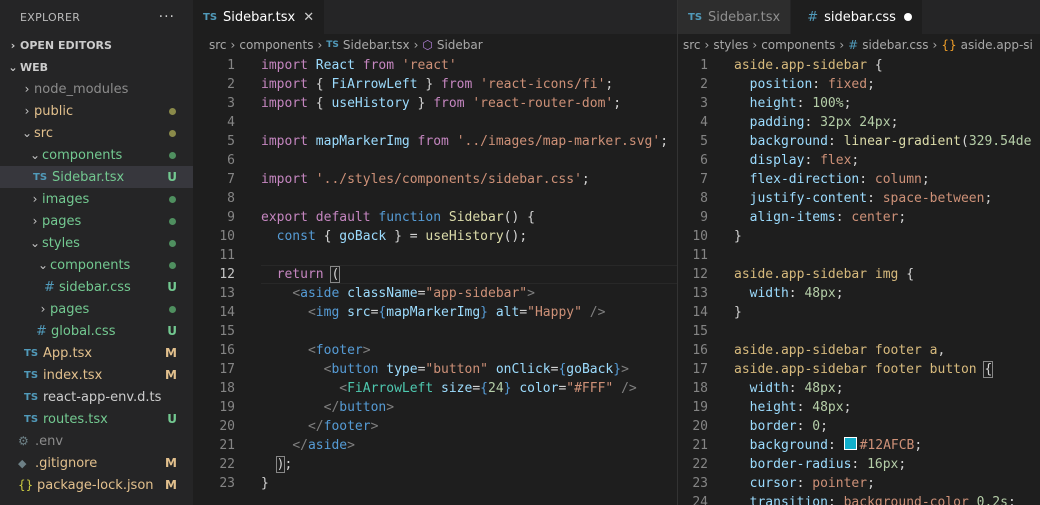 The width and height of the screenshot is (1040, 505). Describe the element at coordinates (96, 419) in the screenshot. I see `tree-item-routes-tsx: TS routes.tsx U` at that location.